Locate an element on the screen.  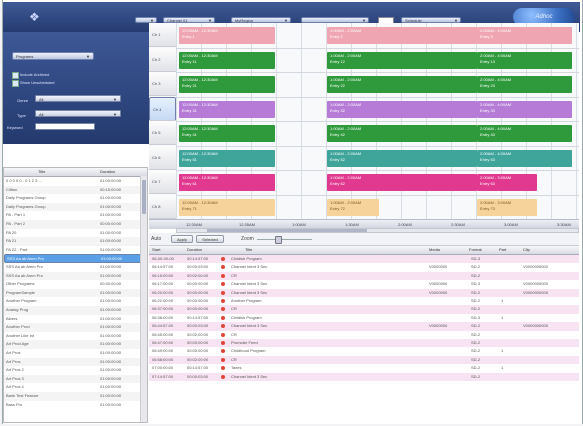
list-item: Art Prod Age 01:00:00:00 is located at coordinates (72, 344).